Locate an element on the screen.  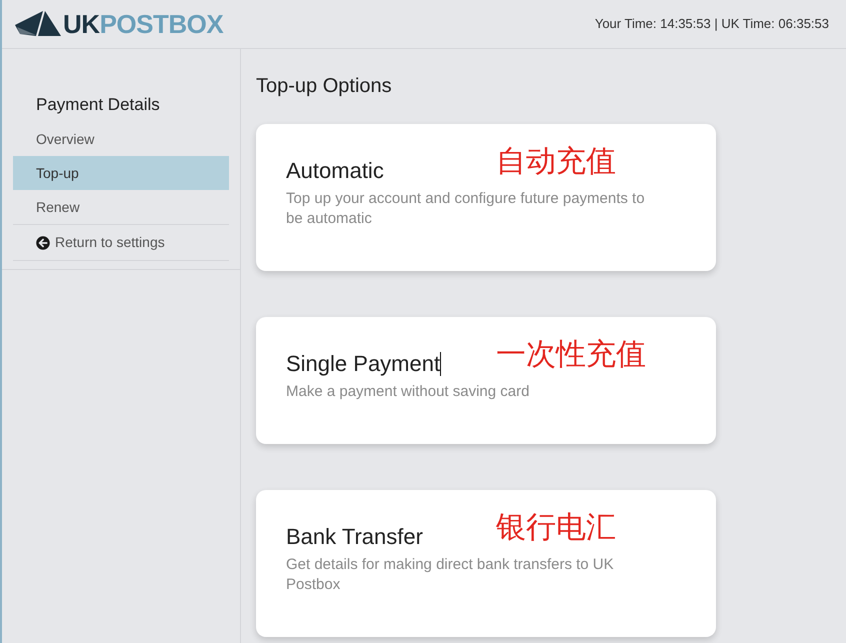
clock-text: Your Time: 14:35:53 | UK Time: 06:35:53 is located at coordinates (711, 24).